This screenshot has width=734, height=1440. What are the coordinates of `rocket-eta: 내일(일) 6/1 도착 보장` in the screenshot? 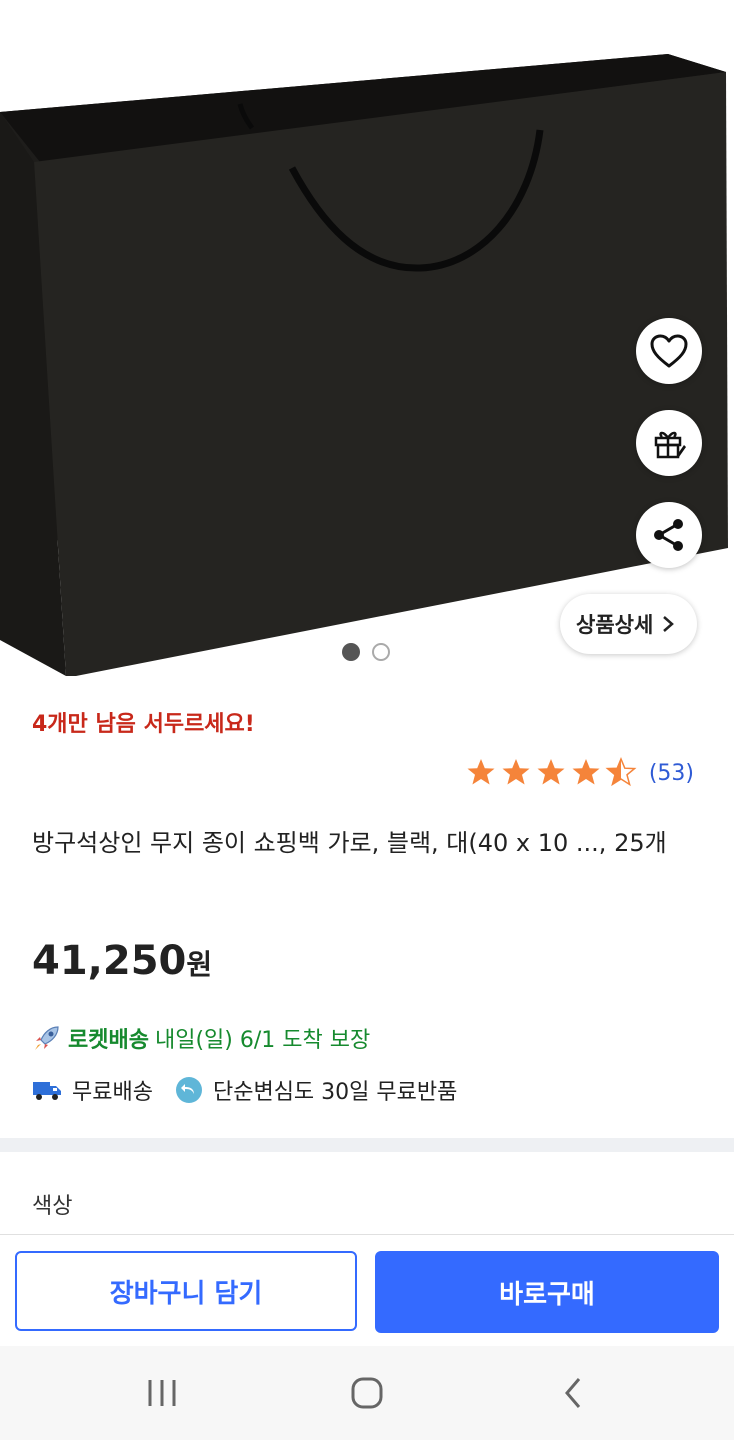 It's located at (262, 1040).